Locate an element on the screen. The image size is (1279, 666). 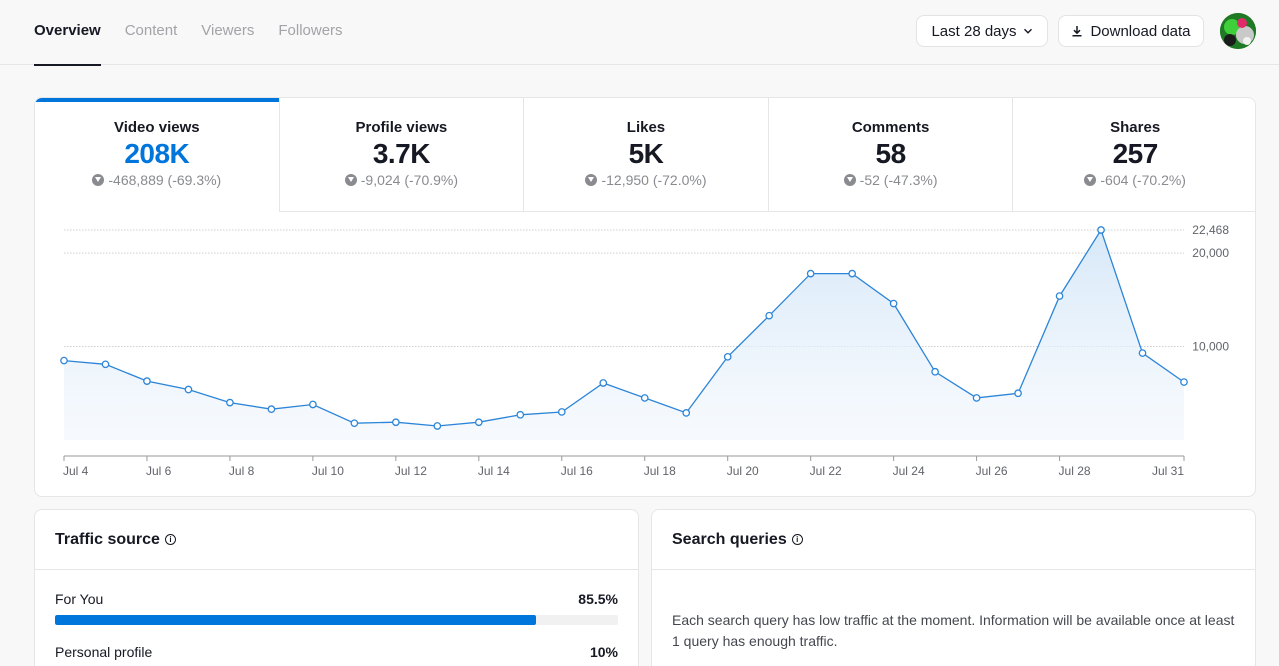
metric-change-text: -12,950 (-72.0%) is located at coordinates (654, 180).